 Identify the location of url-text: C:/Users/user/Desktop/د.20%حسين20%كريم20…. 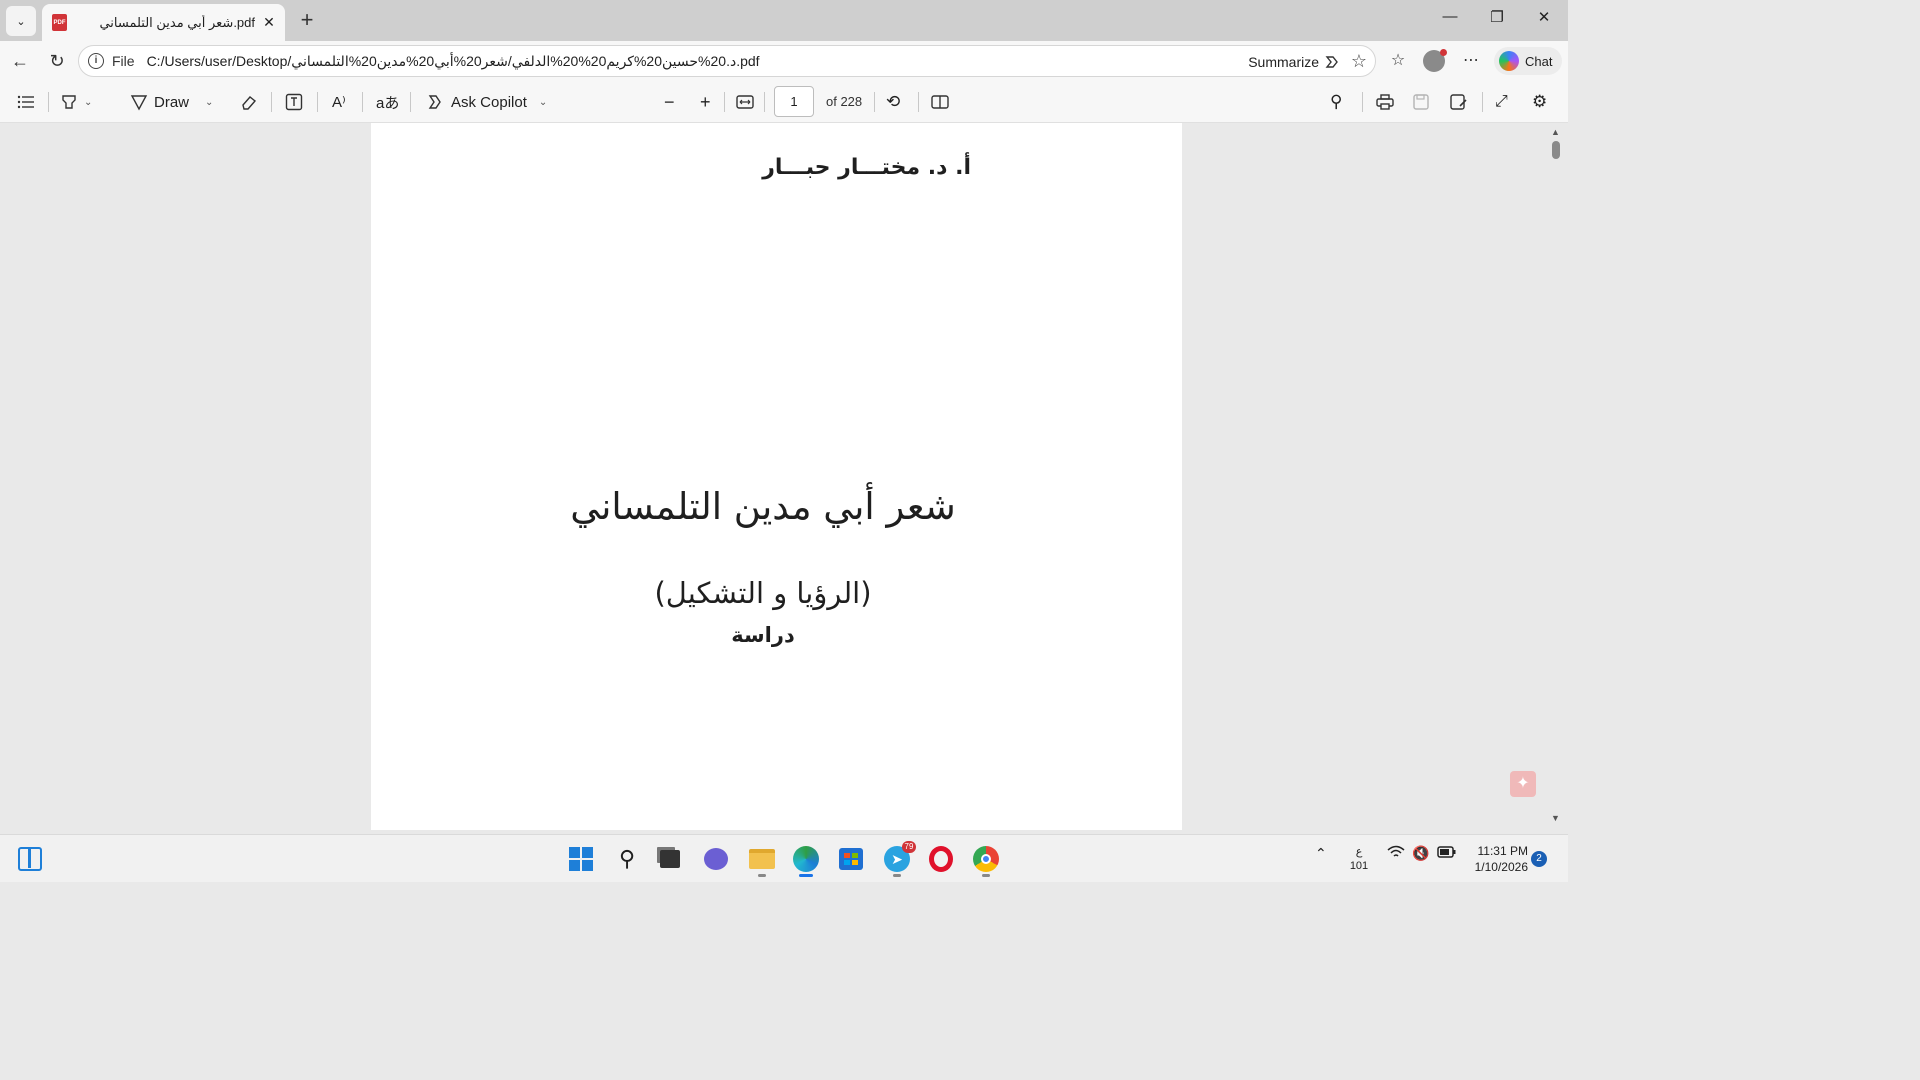
(453, 61).